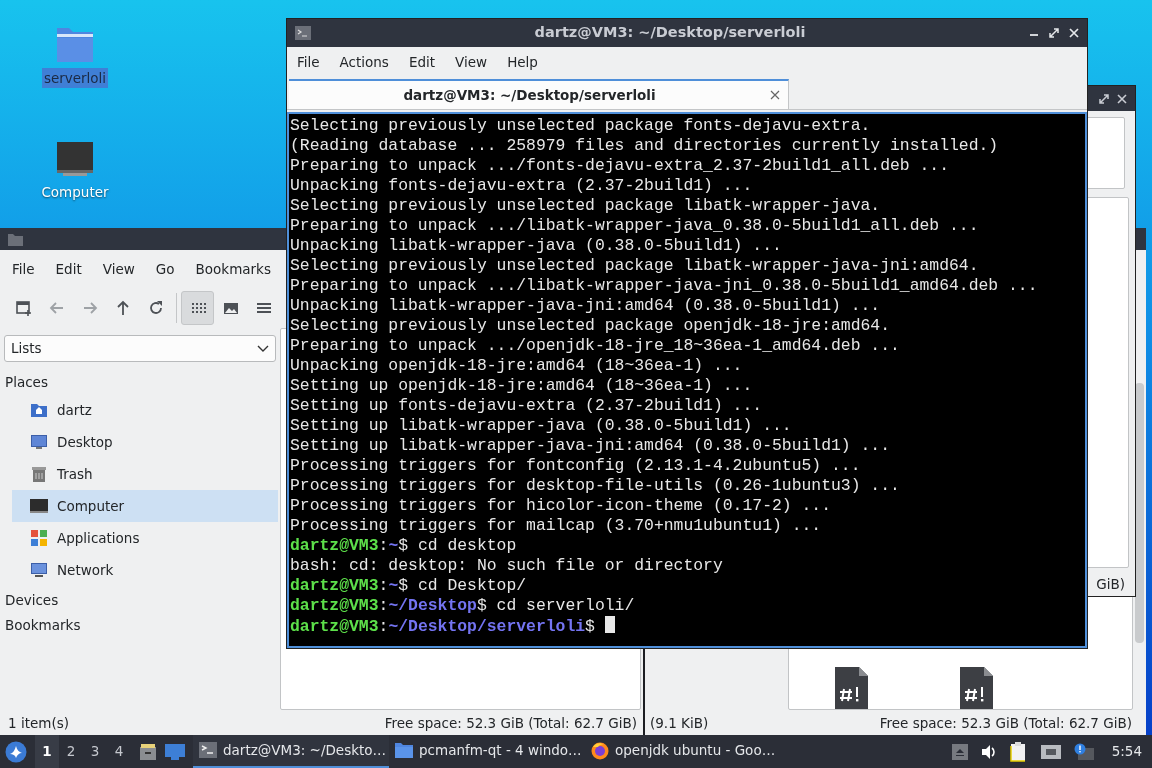  Describe the element at coordinates (24, 308) in the screenshot. I see `new-tab-icon` at that location.